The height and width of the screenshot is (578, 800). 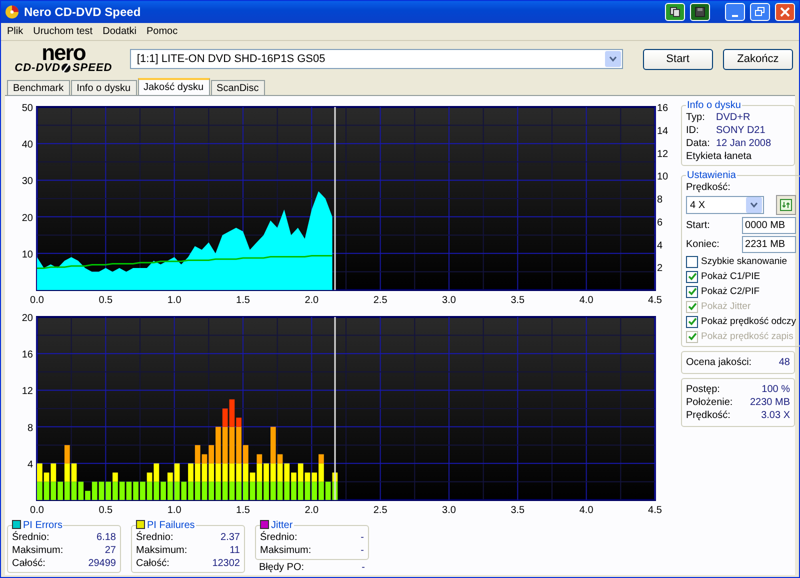 What do you see at coordinates (784, 362) in the screenshot?
I see `quality-value: 48` at bounding box center [784, 362].